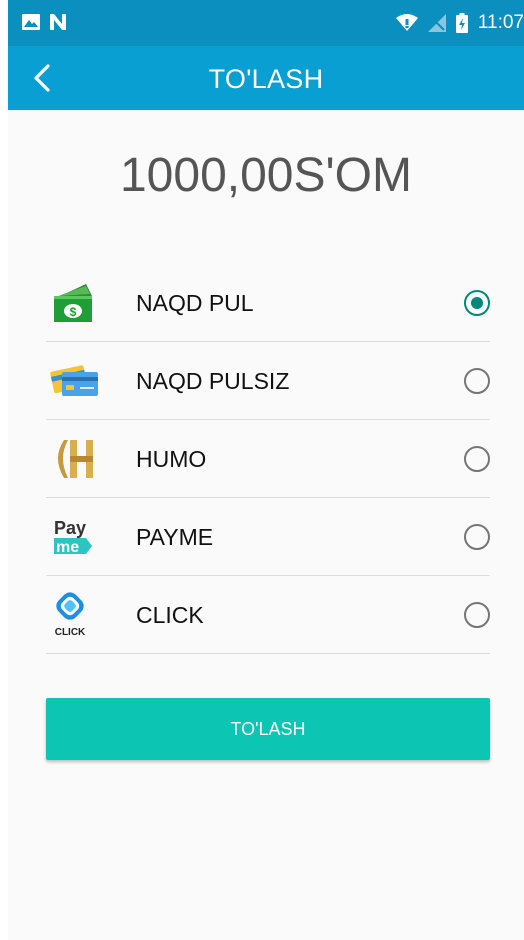 The image size is (524, 940). What do you see at coordinates (175, 537) in the screenshot?
I see `method-label: PAYME` at bounding box center [175, 537].